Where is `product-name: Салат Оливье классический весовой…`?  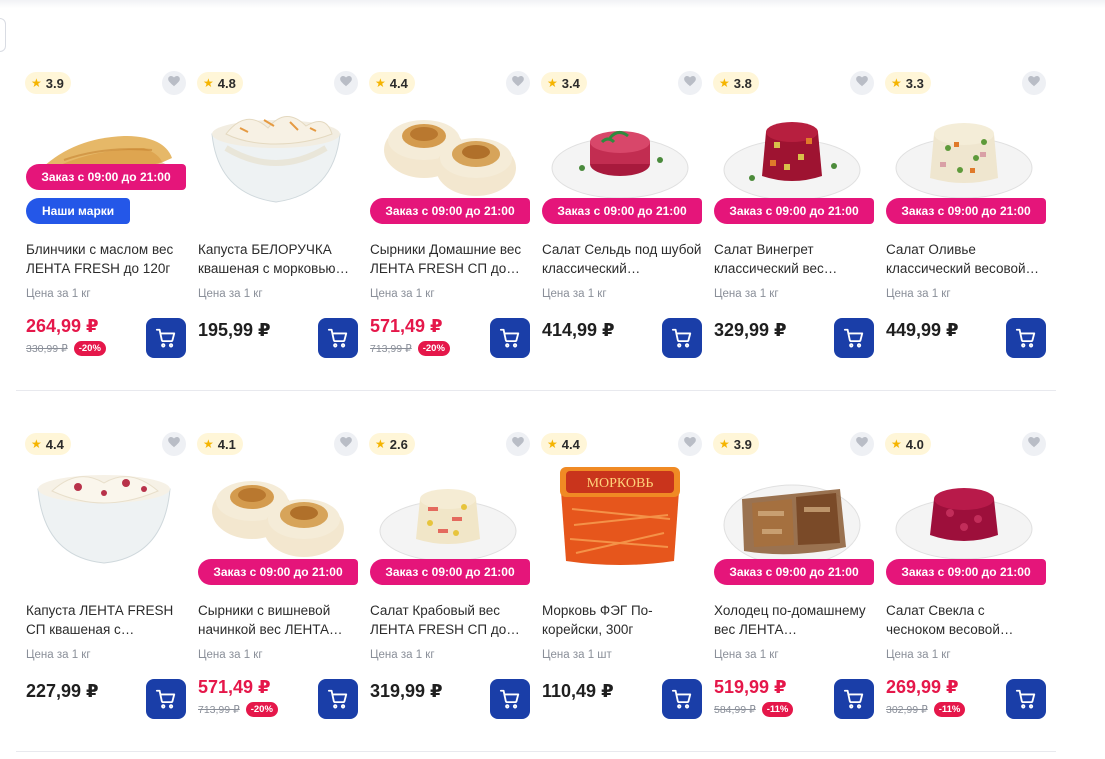 product-name: Салат Оливье классический весовой… is located at coordinates (966, 259).